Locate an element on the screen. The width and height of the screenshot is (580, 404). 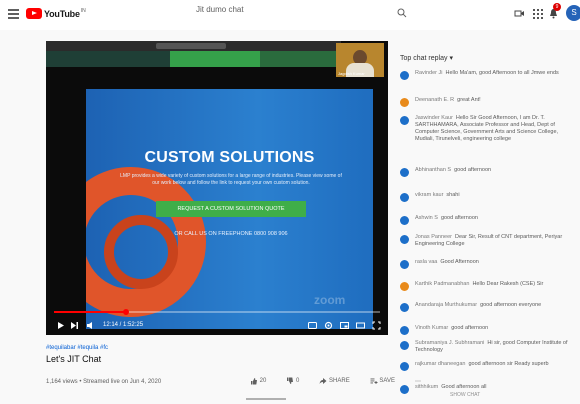
chat-message: Vinoth Kumar good afternoon is located at coordinates (487, 330).